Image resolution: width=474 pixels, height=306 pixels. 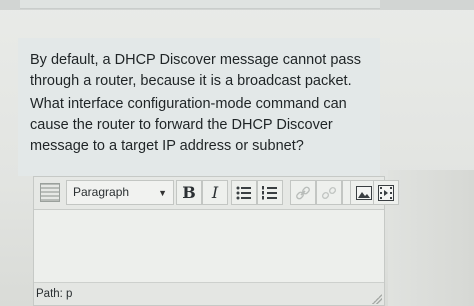 I want to click on link-button, so click(x=303, y=192).